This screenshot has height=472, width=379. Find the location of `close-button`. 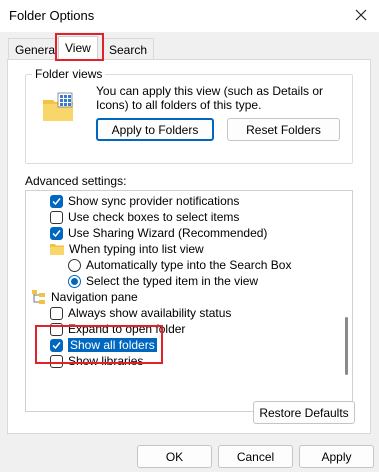

close-button is located at coordinates (361, 15).